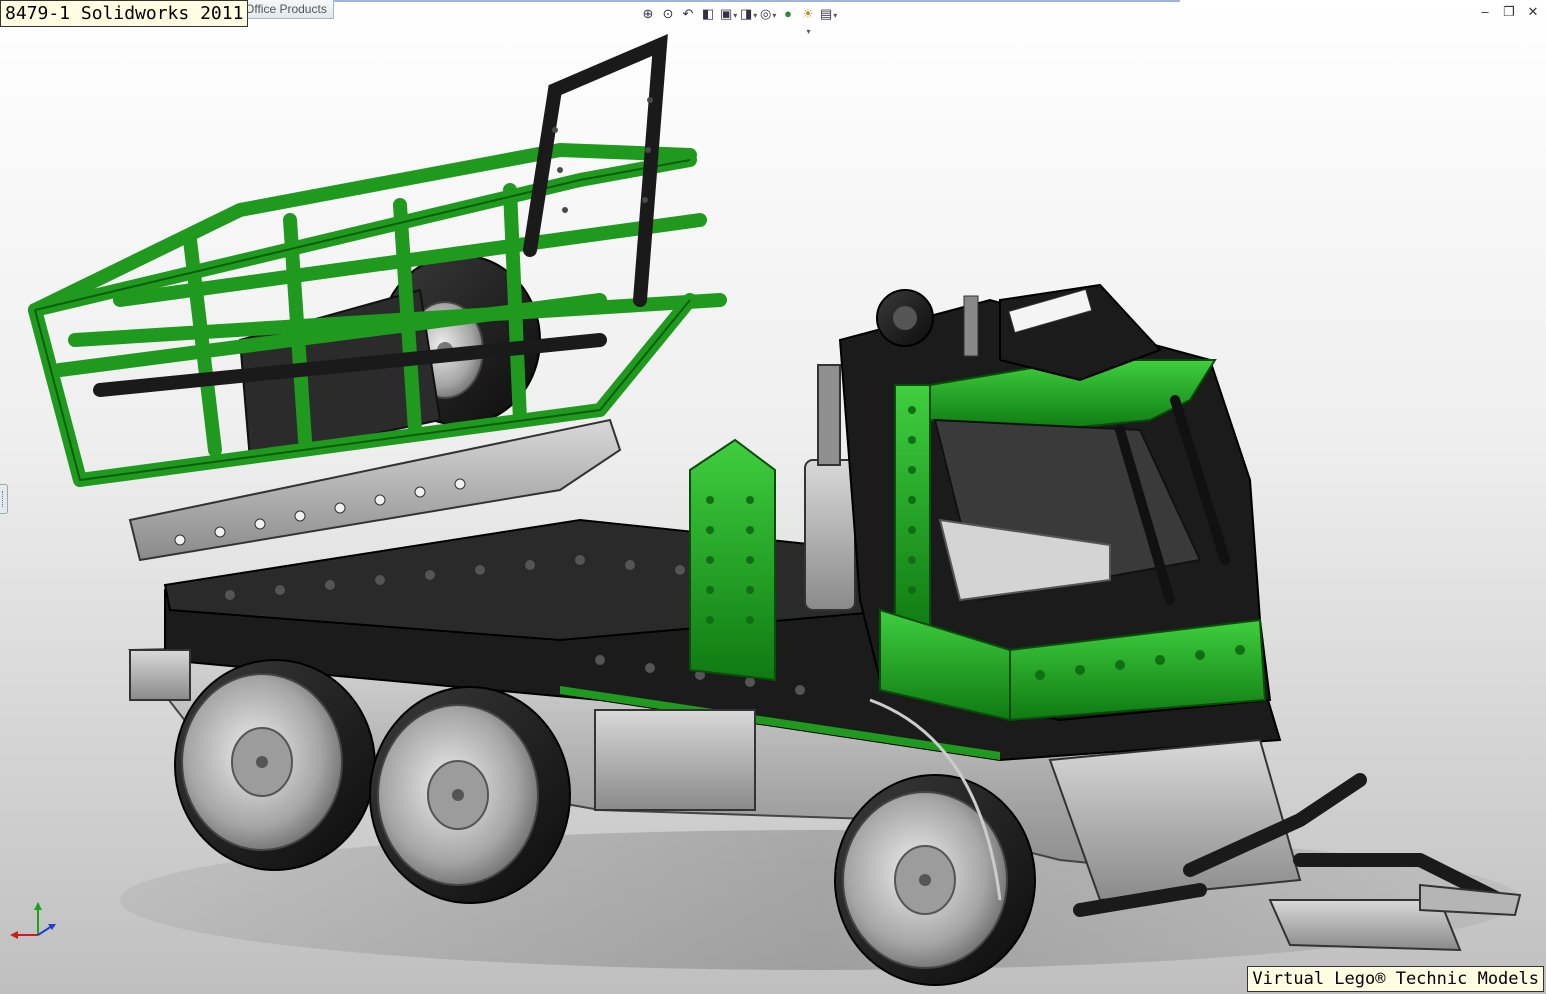  What do you see at coordinates (748, 14) in the screenshot?
I see `display-style-icon: ◨` at bounding box center [748, 14].